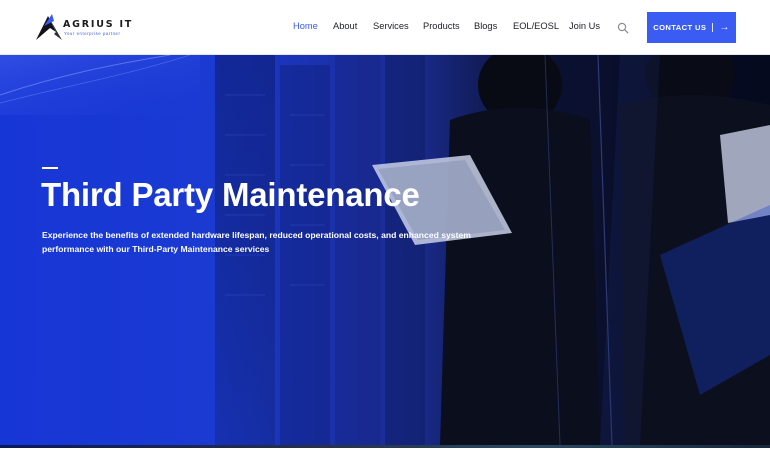 The image size is (770, 470). Describe the element at coordinates (680, 27) in the screenshot. I see `contact-us-label: CONTACT US` at that location.